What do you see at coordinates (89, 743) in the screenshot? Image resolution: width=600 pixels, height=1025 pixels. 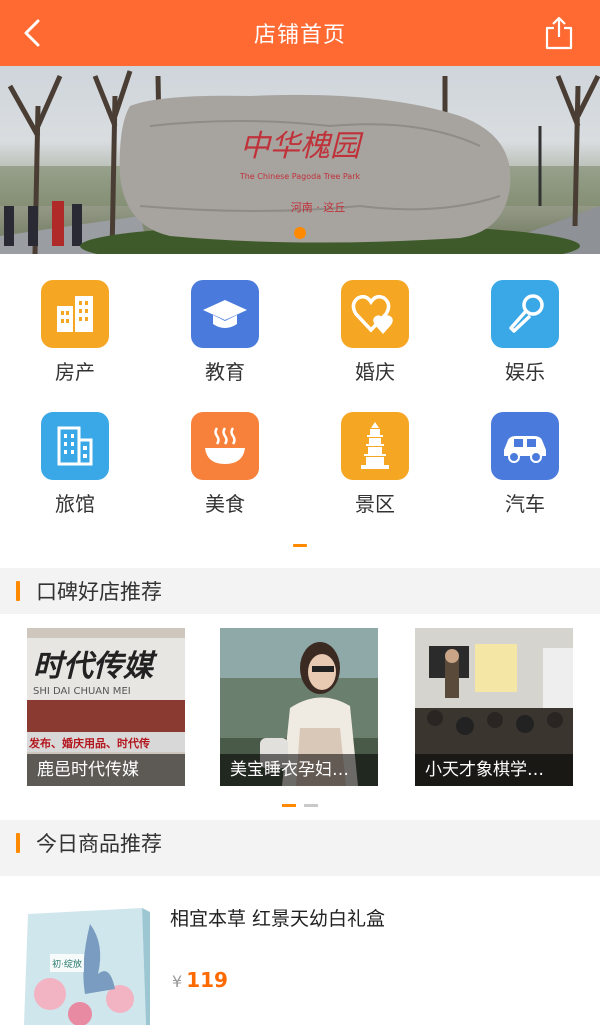 I see `shop-banner-text: 发布、婚庆用品、时代传` at bounding box center [89, 743].